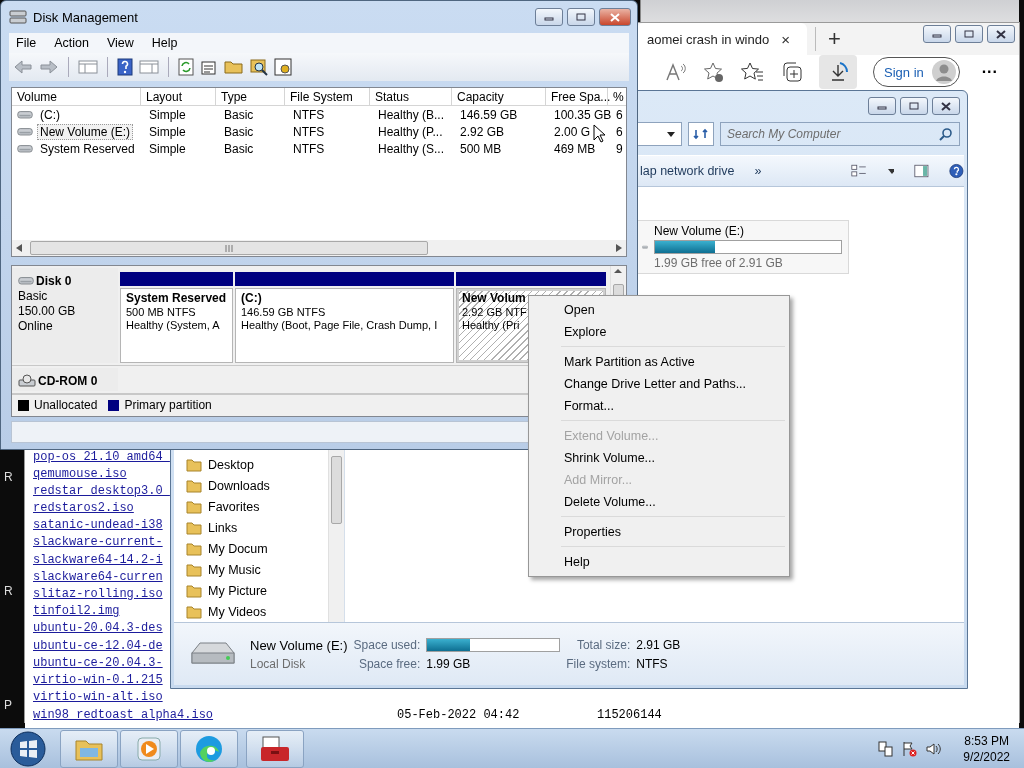 The image size is (1024, 768). Describe the element at coordinates (659, 310) in the screenshot. I see `menu-item: Open` at that location.